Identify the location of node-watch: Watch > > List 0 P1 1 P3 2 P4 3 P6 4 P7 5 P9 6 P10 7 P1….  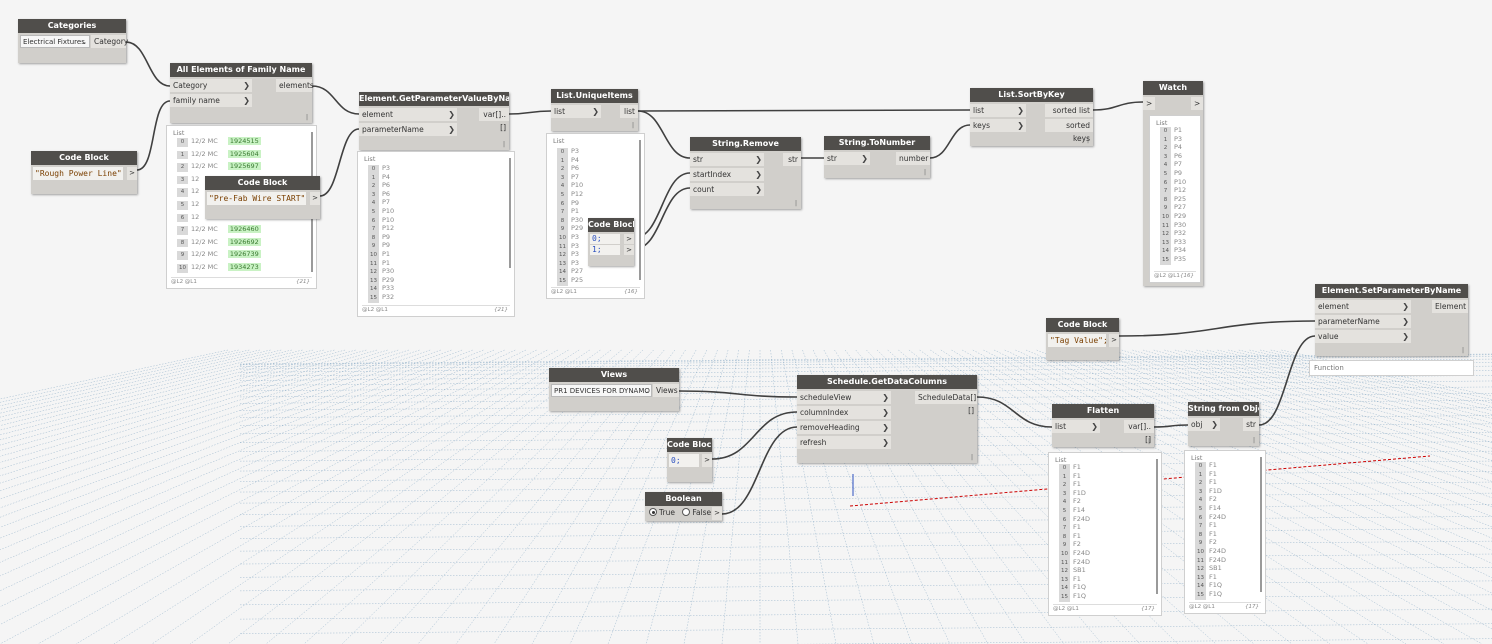
(1173, 183).